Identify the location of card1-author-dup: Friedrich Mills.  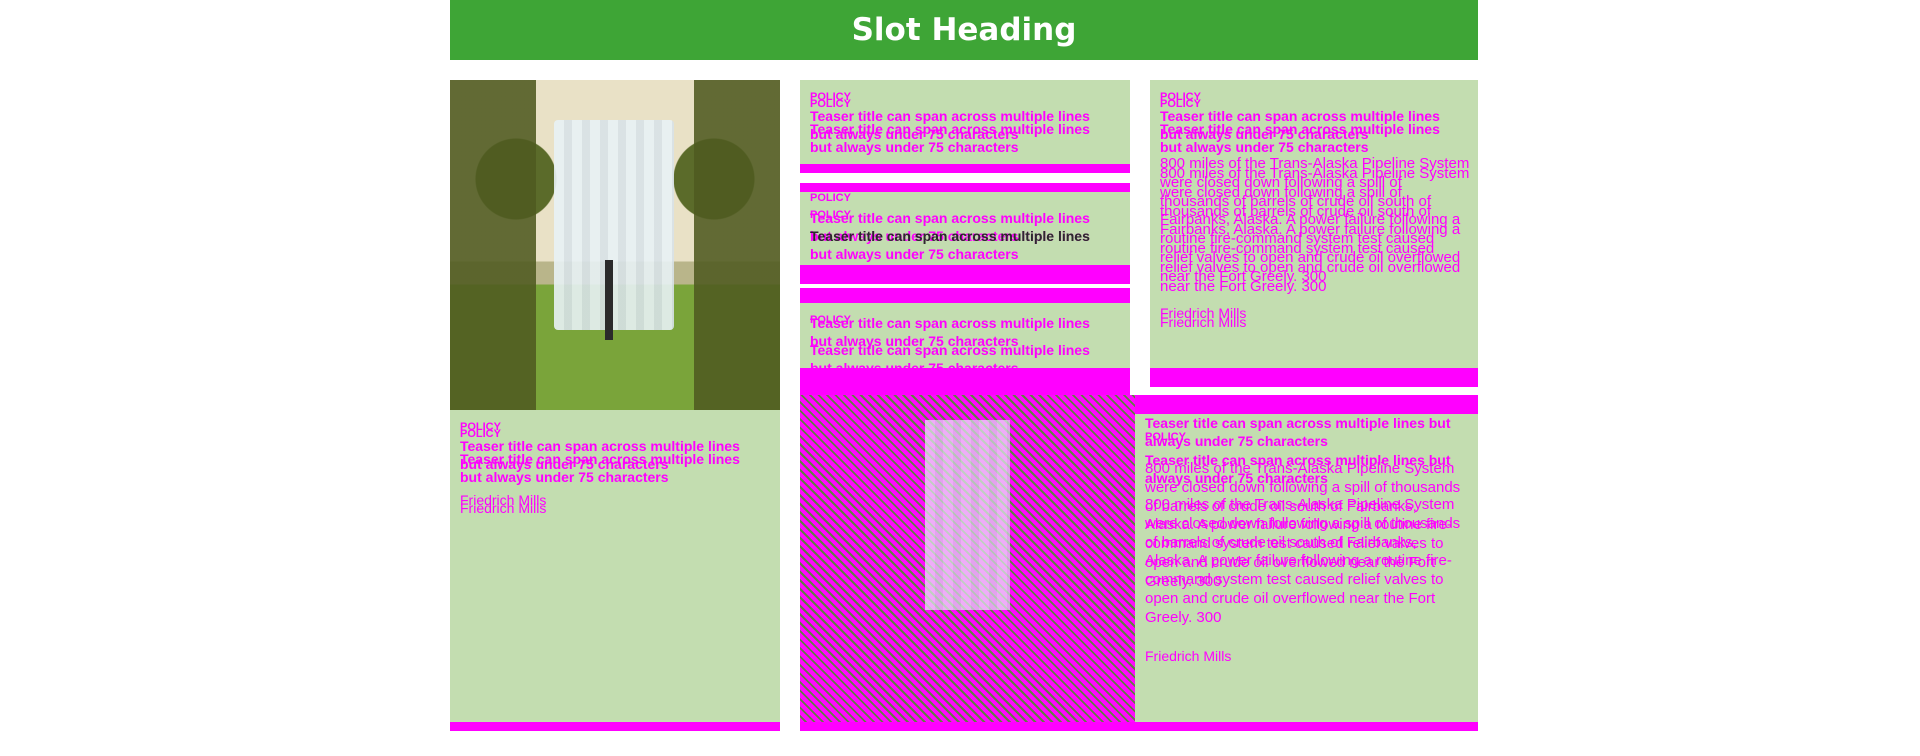
(503, 508).